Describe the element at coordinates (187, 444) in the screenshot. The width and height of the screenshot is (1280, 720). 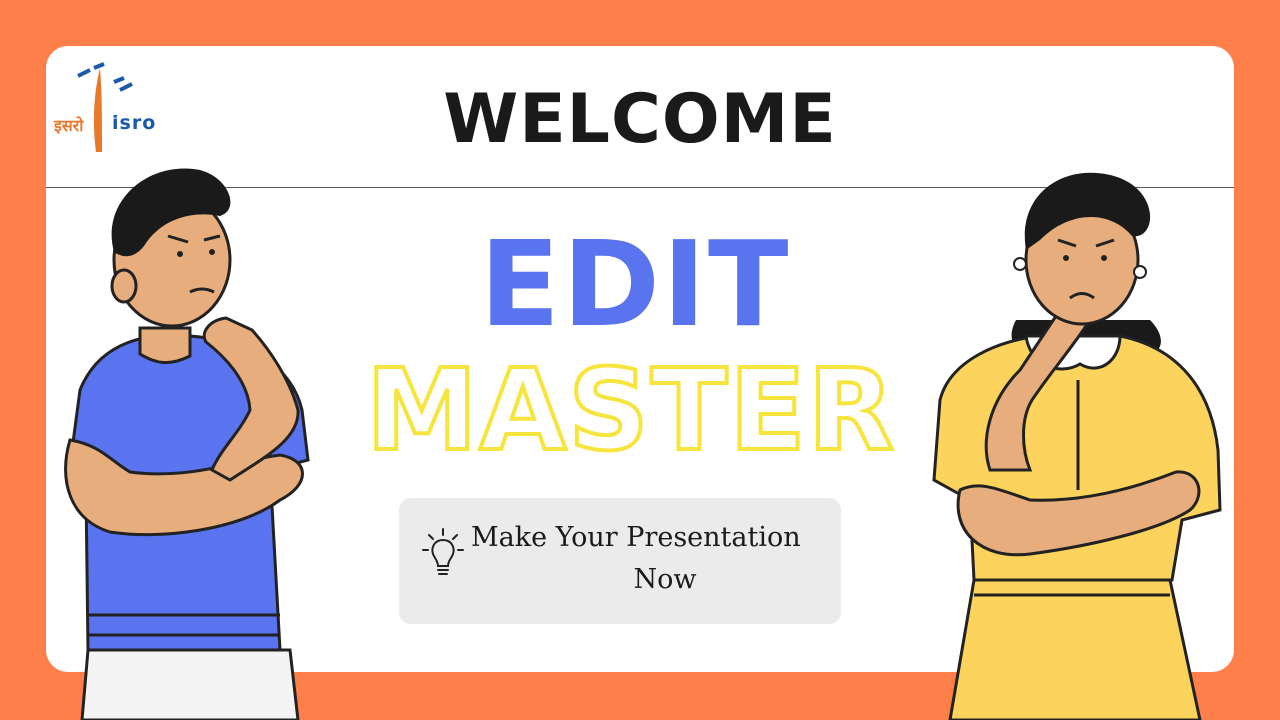
I see `thinking-boy-illustration` at that location.